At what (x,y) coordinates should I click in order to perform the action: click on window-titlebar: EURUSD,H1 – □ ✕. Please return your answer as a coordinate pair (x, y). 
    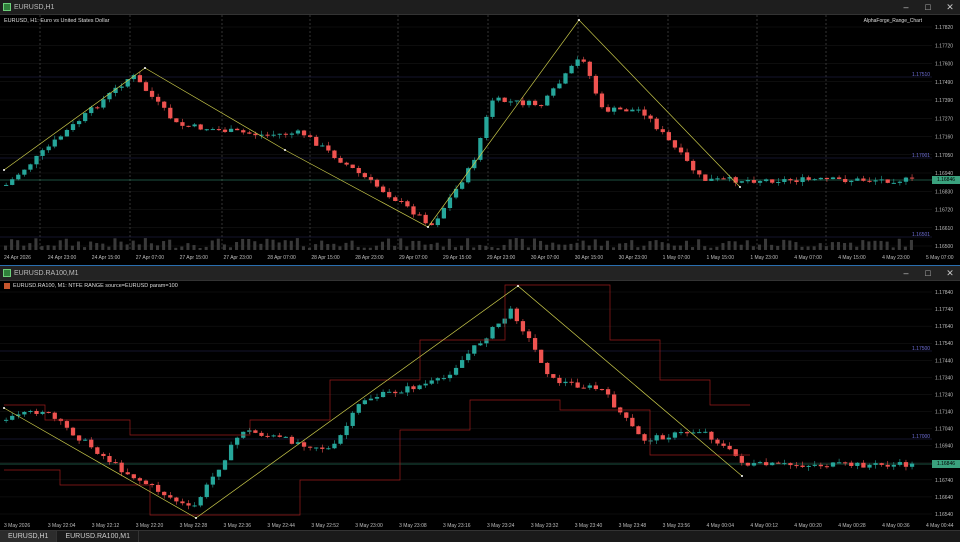
    Looking at the image, I should click on (480, 7).